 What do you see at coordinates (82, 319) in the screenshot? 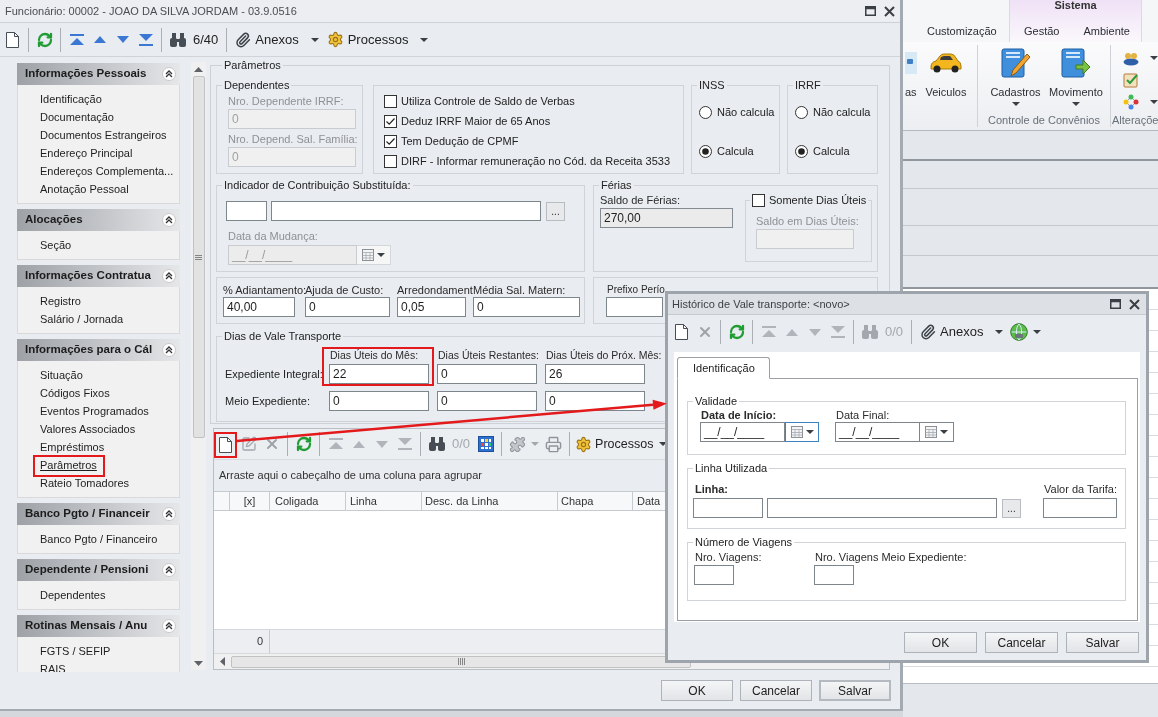
I see `sidebar-link: Salário / Jornada` at bounding box center [82, 319].